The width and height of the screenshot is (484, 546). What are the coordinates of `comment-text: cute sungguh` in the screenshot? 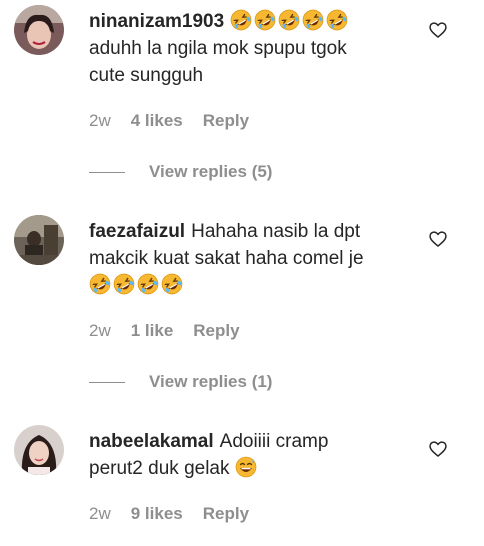 It's located at (146, 75).